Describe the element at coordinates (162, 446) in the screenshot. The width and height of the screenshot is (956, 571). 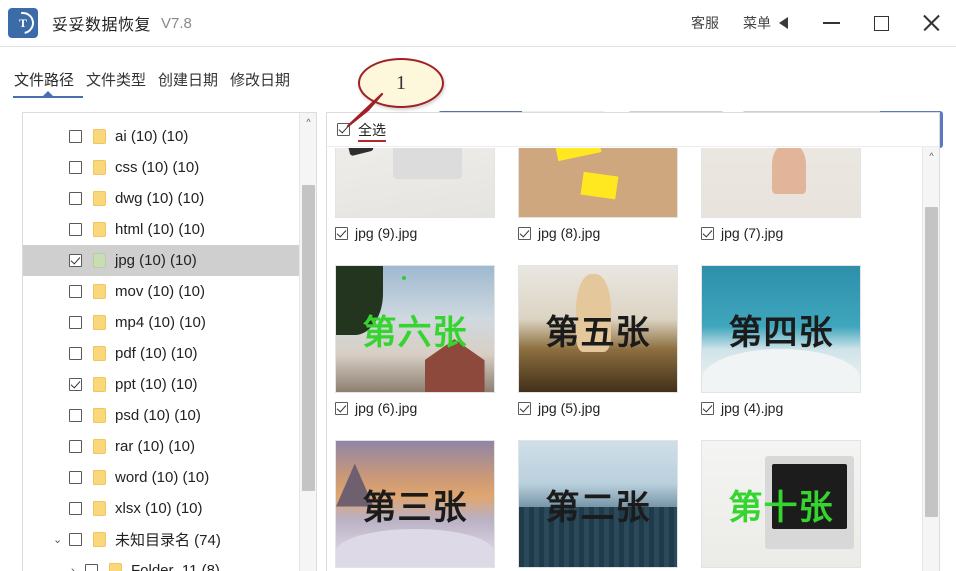
I see `tree-item: rar (10) (10)` at that location.